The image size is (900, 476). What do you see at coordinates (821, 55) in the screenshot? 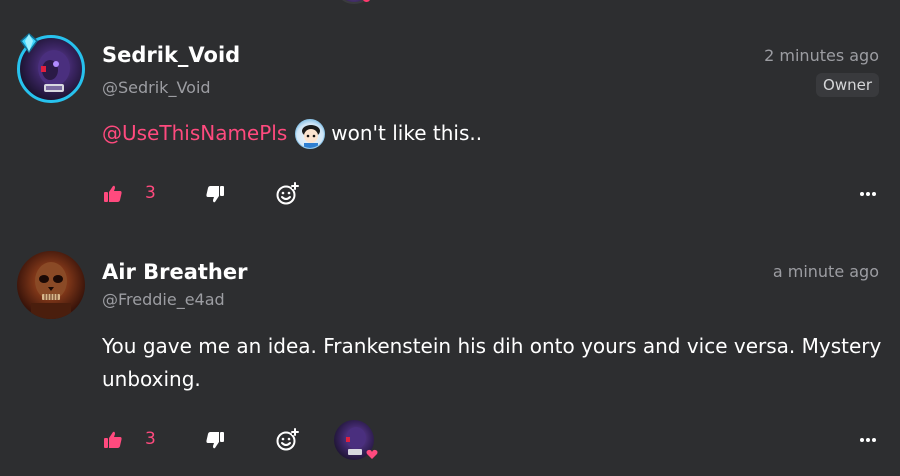
I see `timestamp: 2 minutes ago` at bounding box center [821, 55].